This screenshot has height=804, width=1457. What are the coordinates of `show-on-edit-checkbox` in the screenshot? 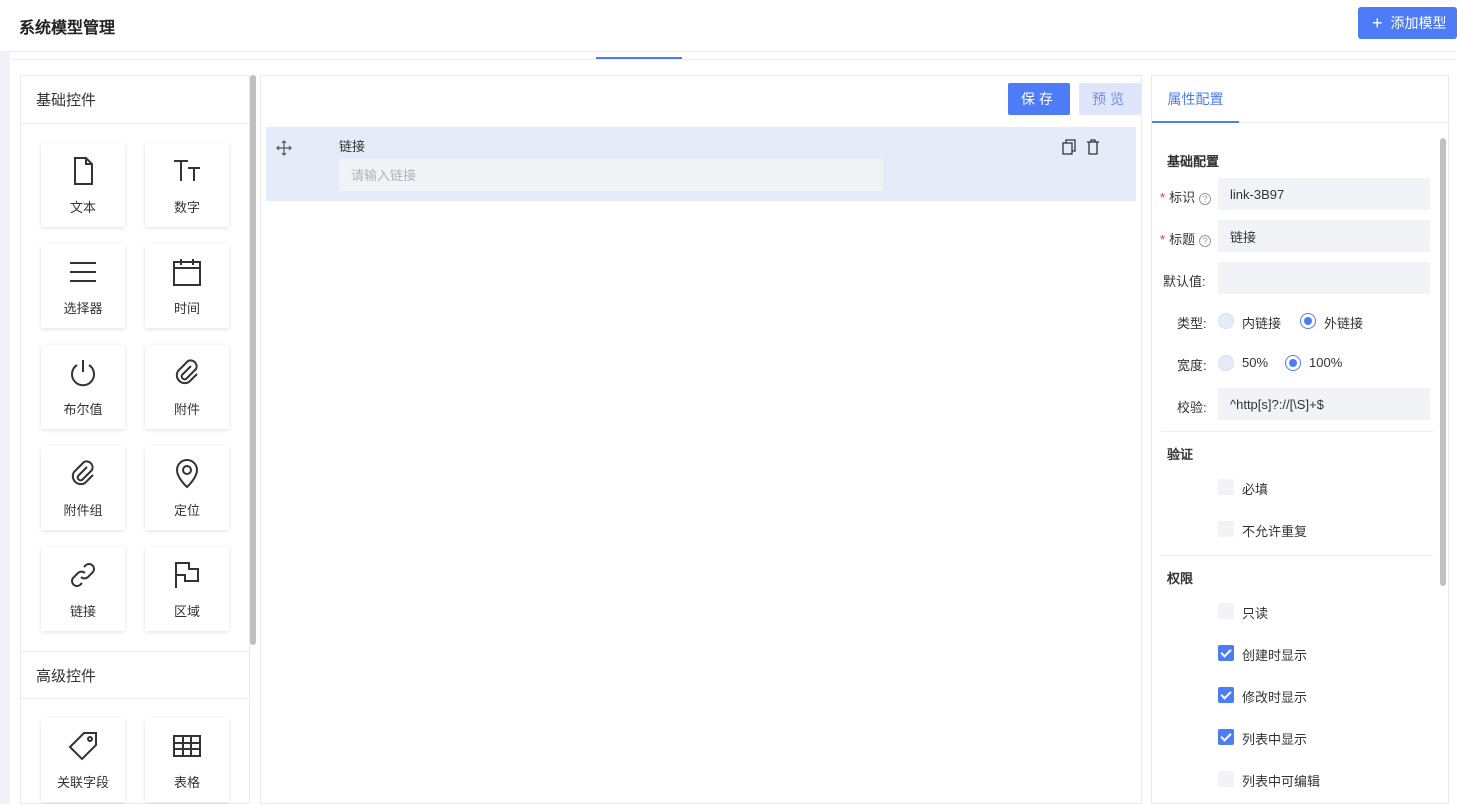 It's located at (1226, 695).